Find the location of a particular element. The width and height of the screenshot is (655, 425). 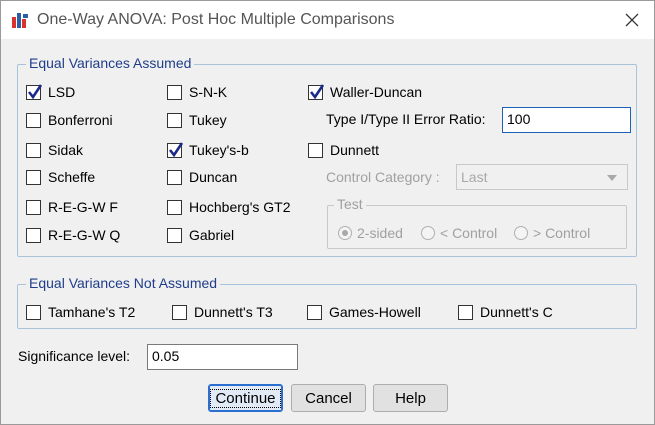

less-control-radio: < Control is located at coordinates (459, 233).